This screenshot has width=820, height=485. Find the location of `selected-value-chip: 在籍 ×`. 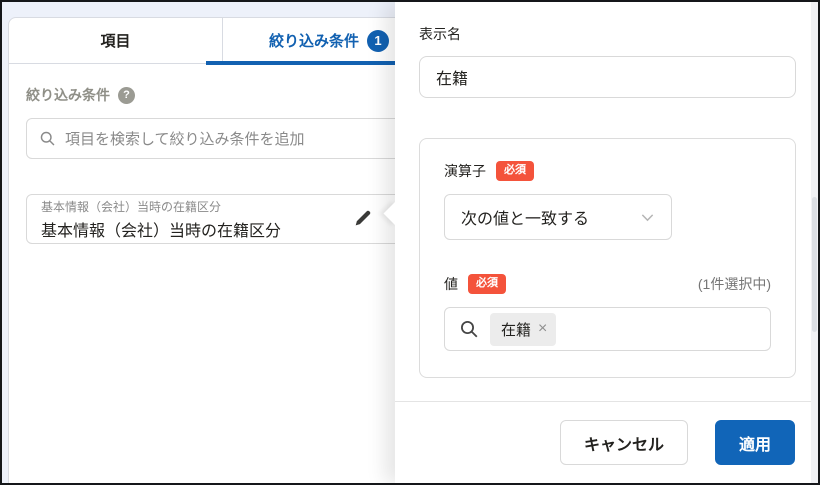

selected-value-chip: 在籍 × is located at coordinates (523, 329).